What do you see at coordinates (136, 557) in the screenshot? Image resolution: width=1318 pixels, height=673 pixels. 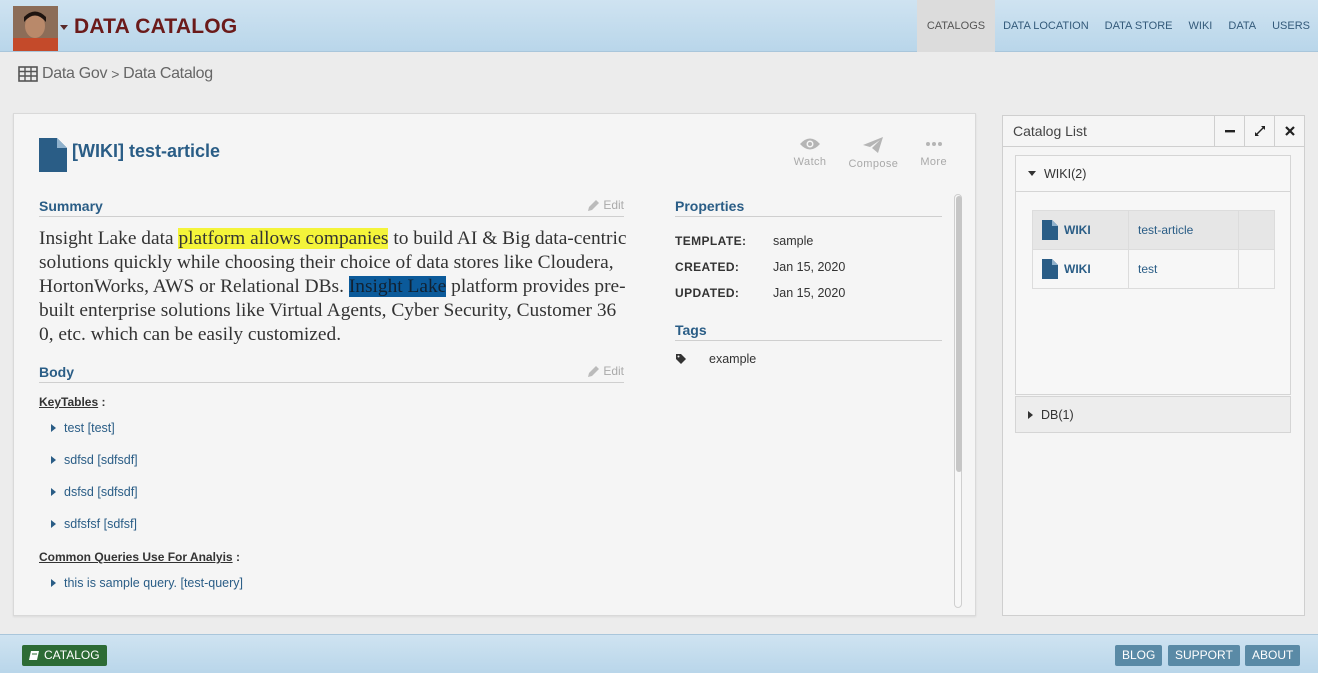 I see `queries-label-text: Common Queries Use For Analyis` at bounding box center [136, 557].